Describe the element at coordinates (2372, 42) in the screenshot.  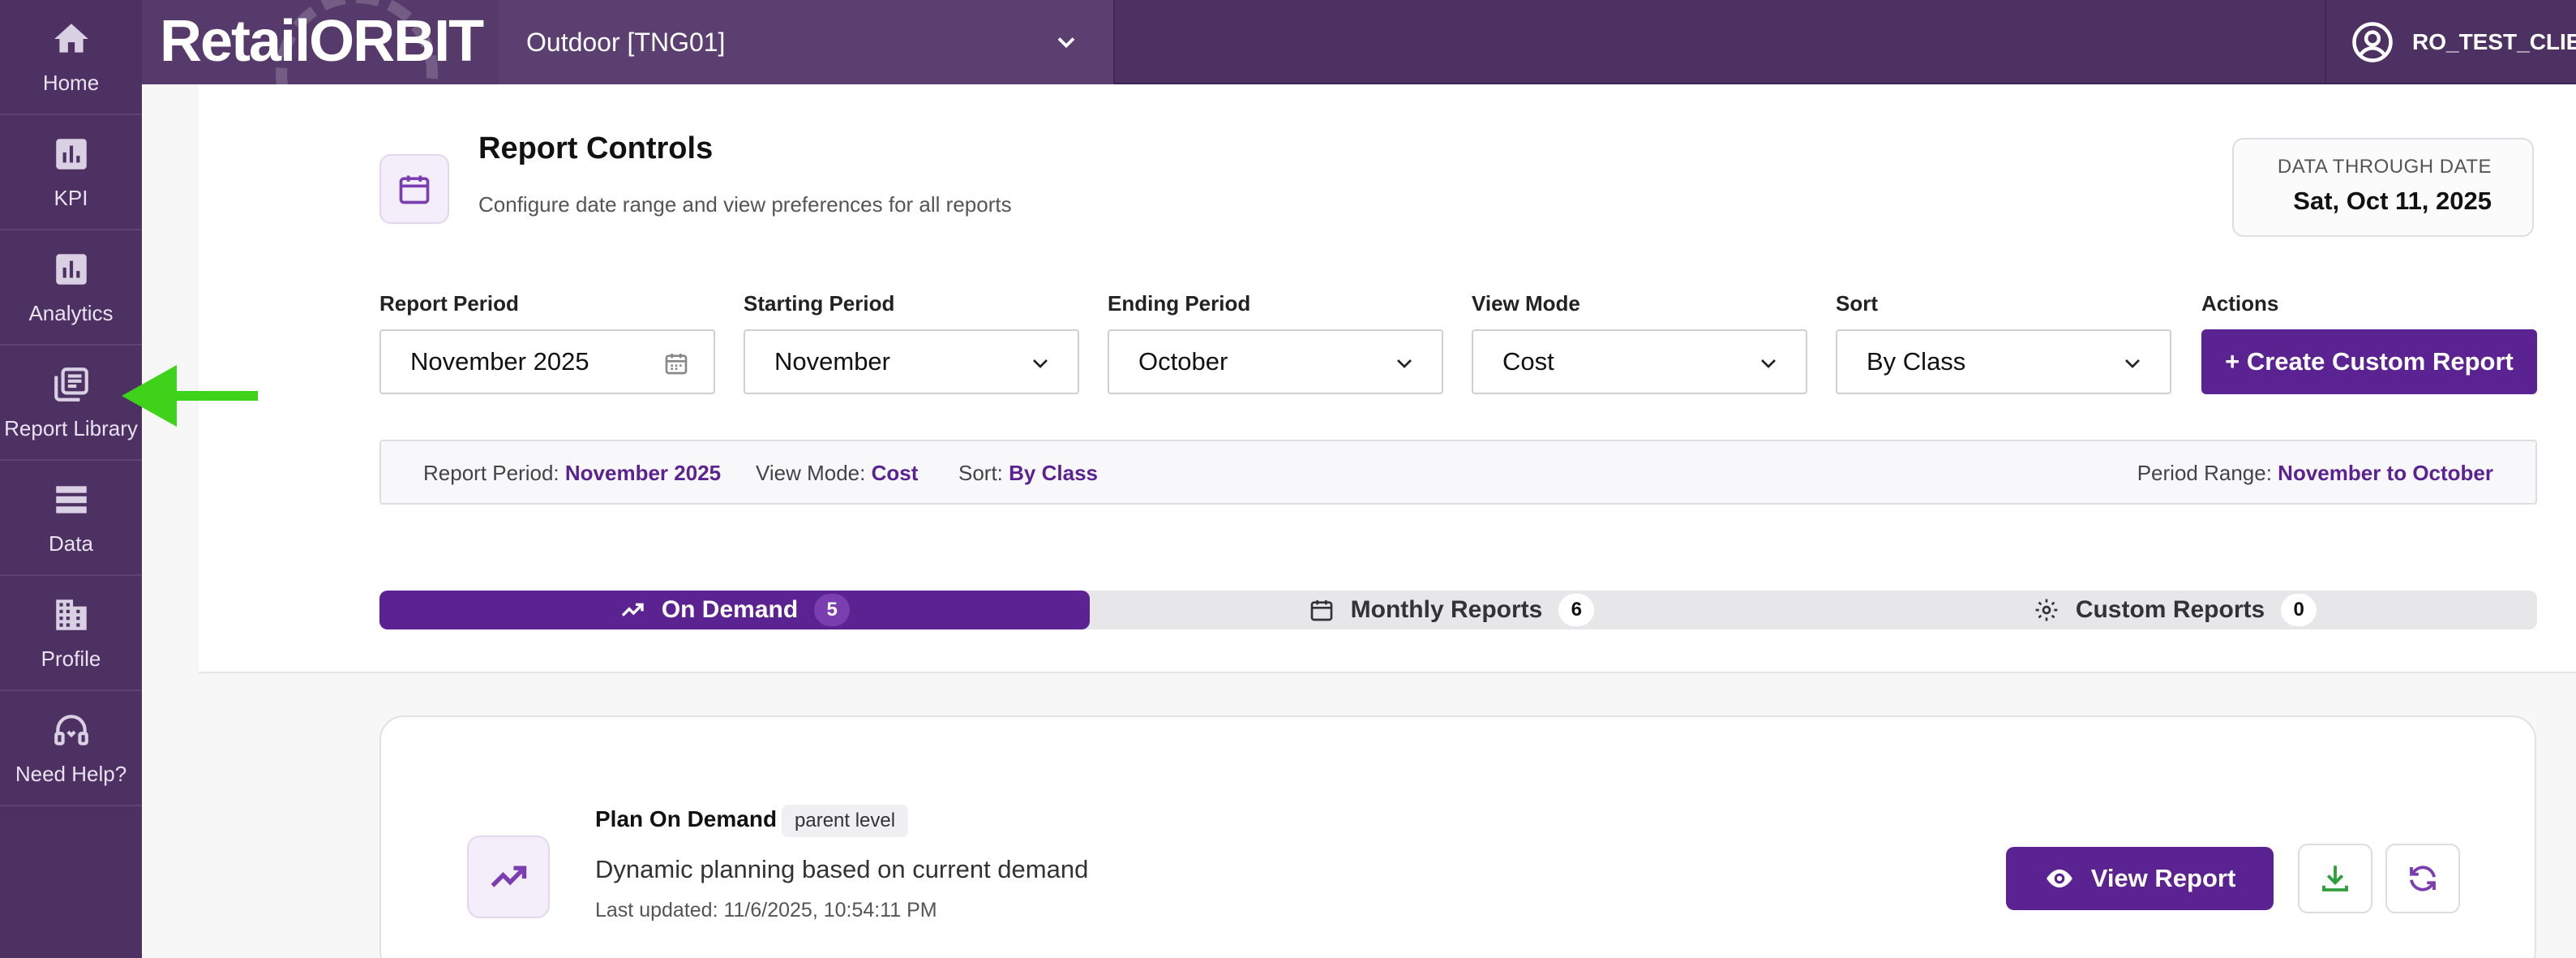
I see `user-circle-icon` at that location.